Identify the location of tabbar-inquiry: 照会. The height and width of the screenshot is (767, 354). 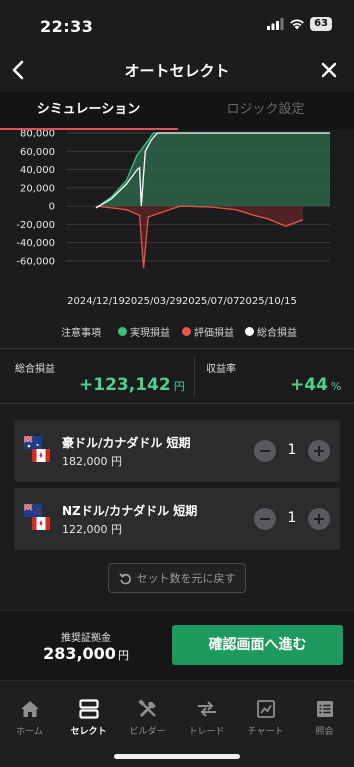
(324, 718).